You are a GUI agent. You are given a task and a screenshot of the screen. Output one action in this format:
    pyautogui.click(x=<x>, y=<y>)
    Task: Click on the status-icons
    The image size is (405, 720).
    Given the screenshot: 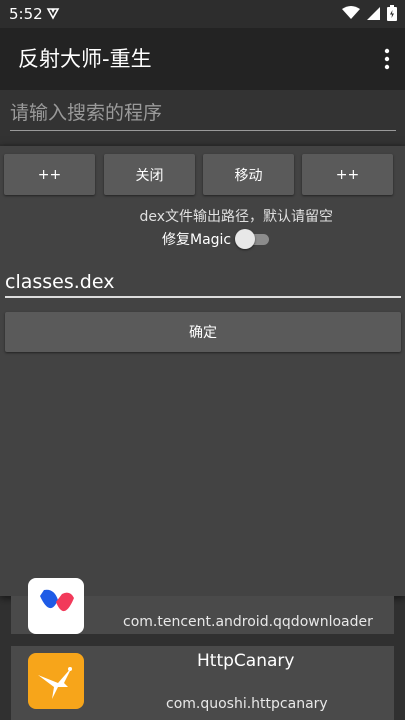 What is the action you would take?
    pyautogui.click(x=369, y=13)
    